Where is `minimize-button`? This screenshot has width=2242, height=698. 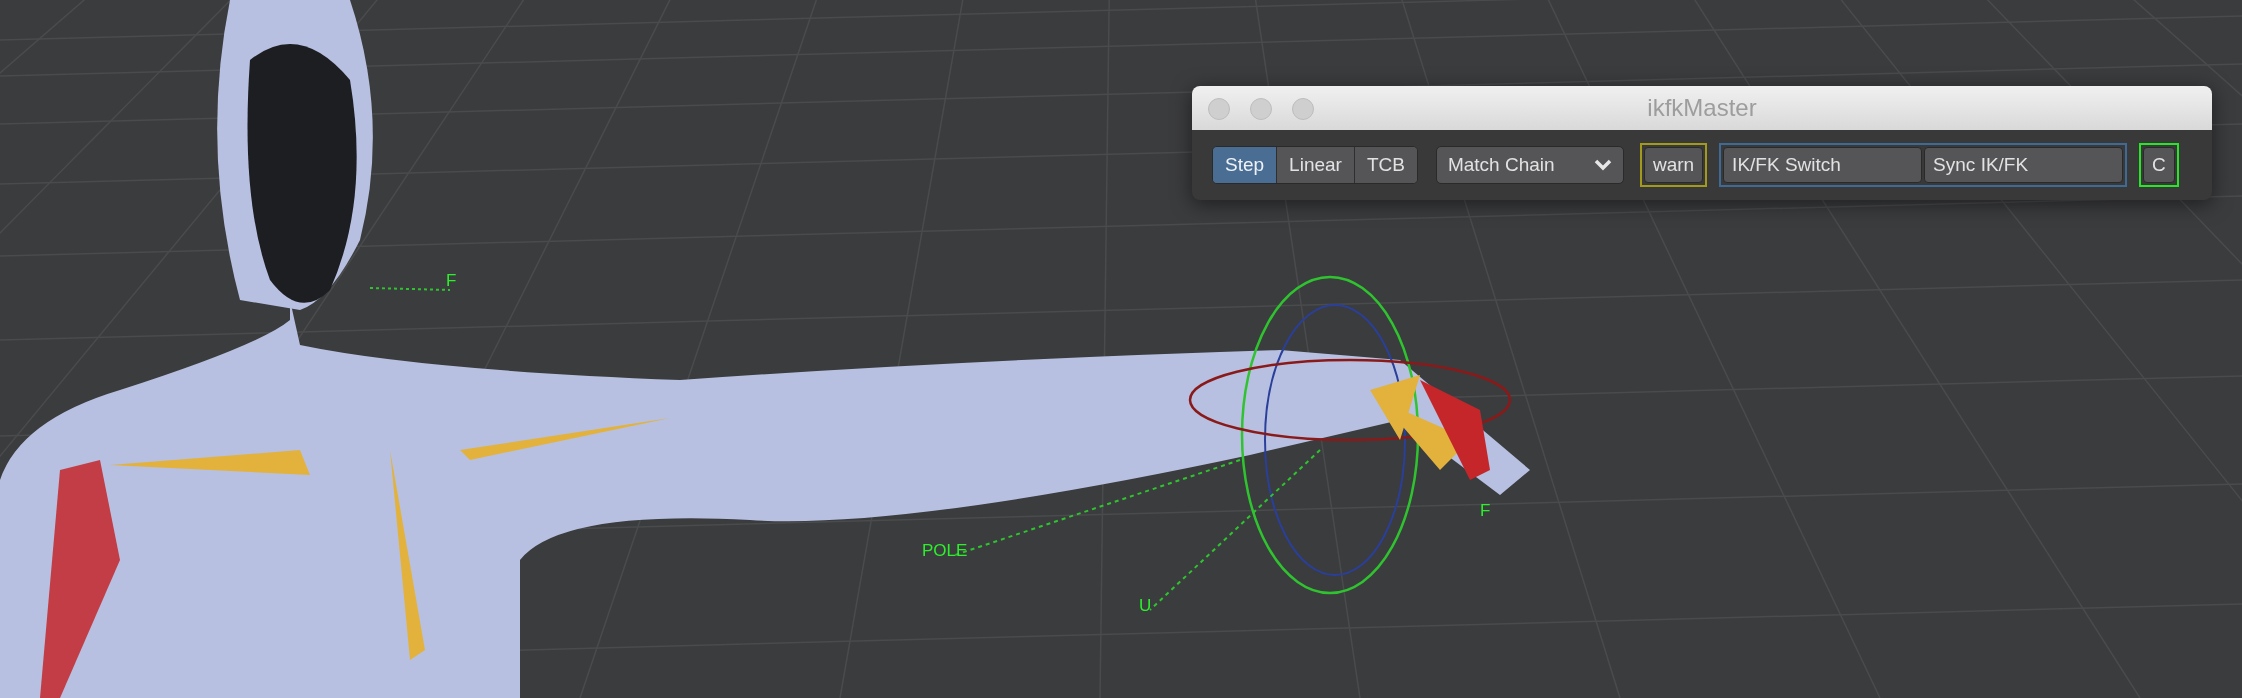 minimize-button is located at coordinates (1261, 109).